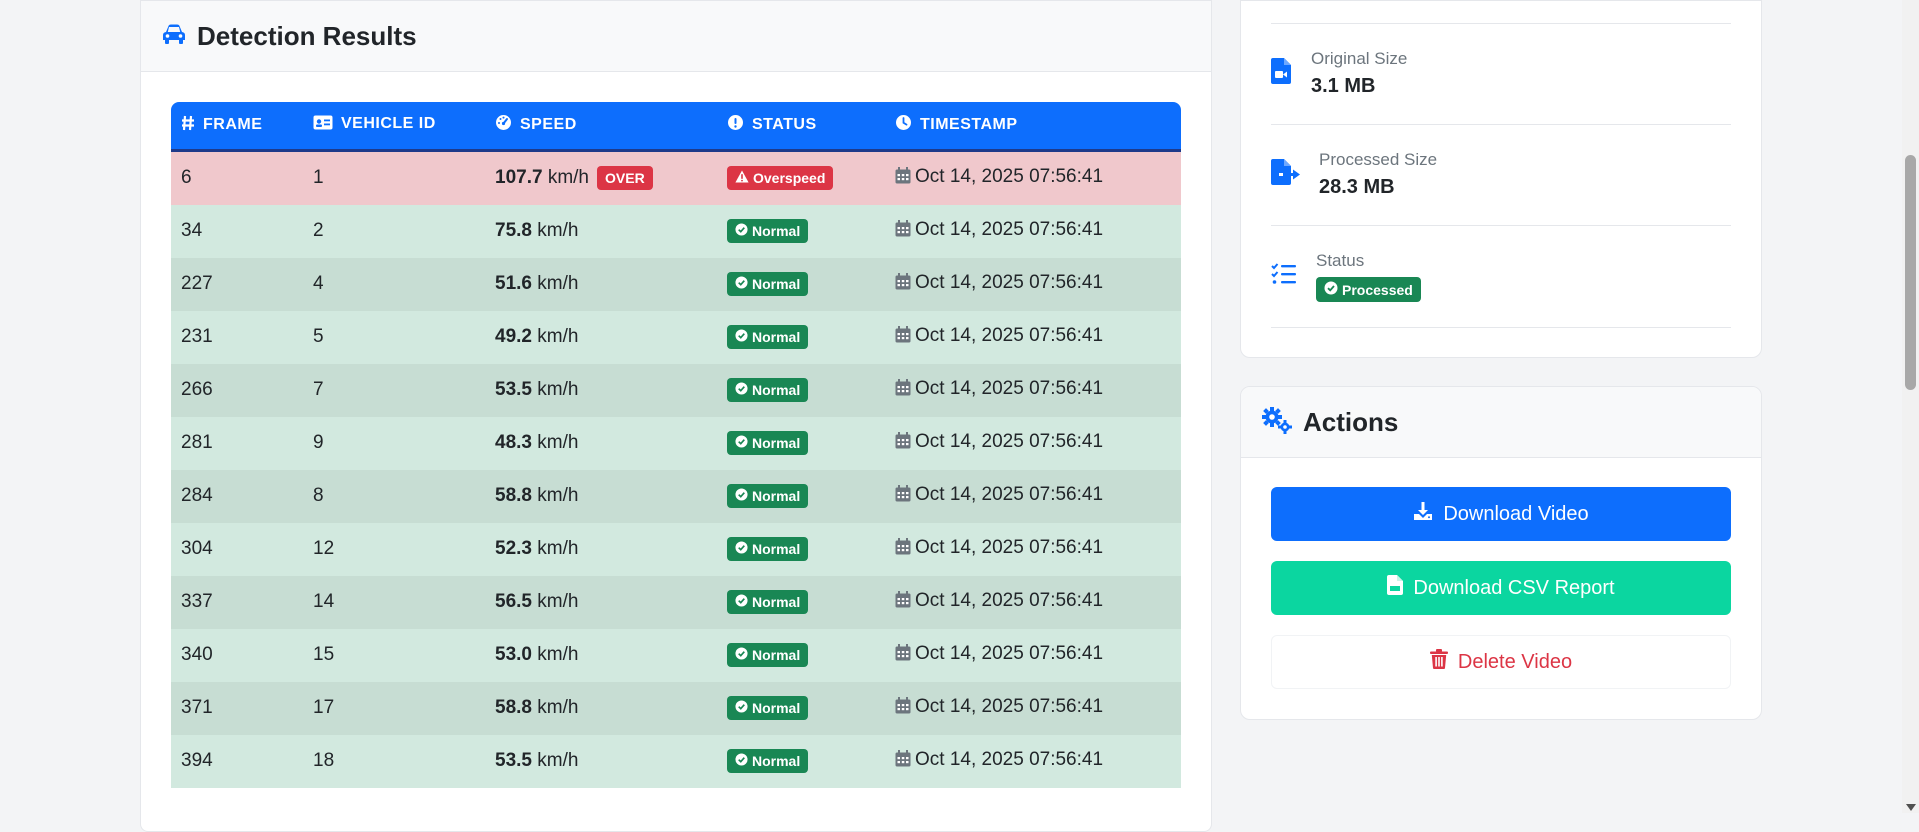 Image resolution: width=1919 pixels, height=832 pixels. What do you see at coordinates (1377, 289) in the screenshot?
I see `processed-badge-label: Processed` at bounding box center [1377, 289].